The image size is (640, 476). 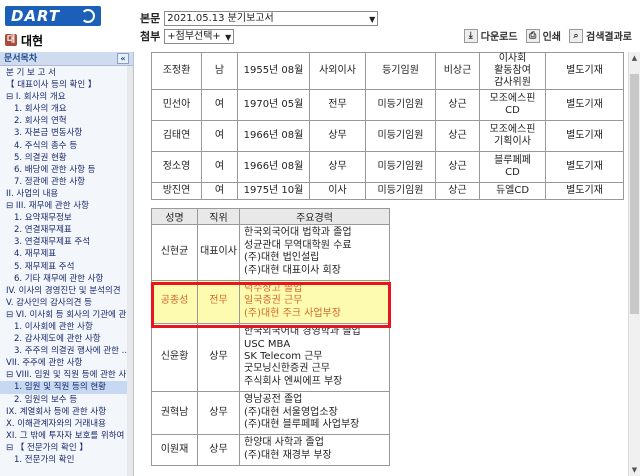 What do you see at coordinates (150, 36) in the screenshot?
I see `attach-label: 첨부` at bounding box center [150, 36].